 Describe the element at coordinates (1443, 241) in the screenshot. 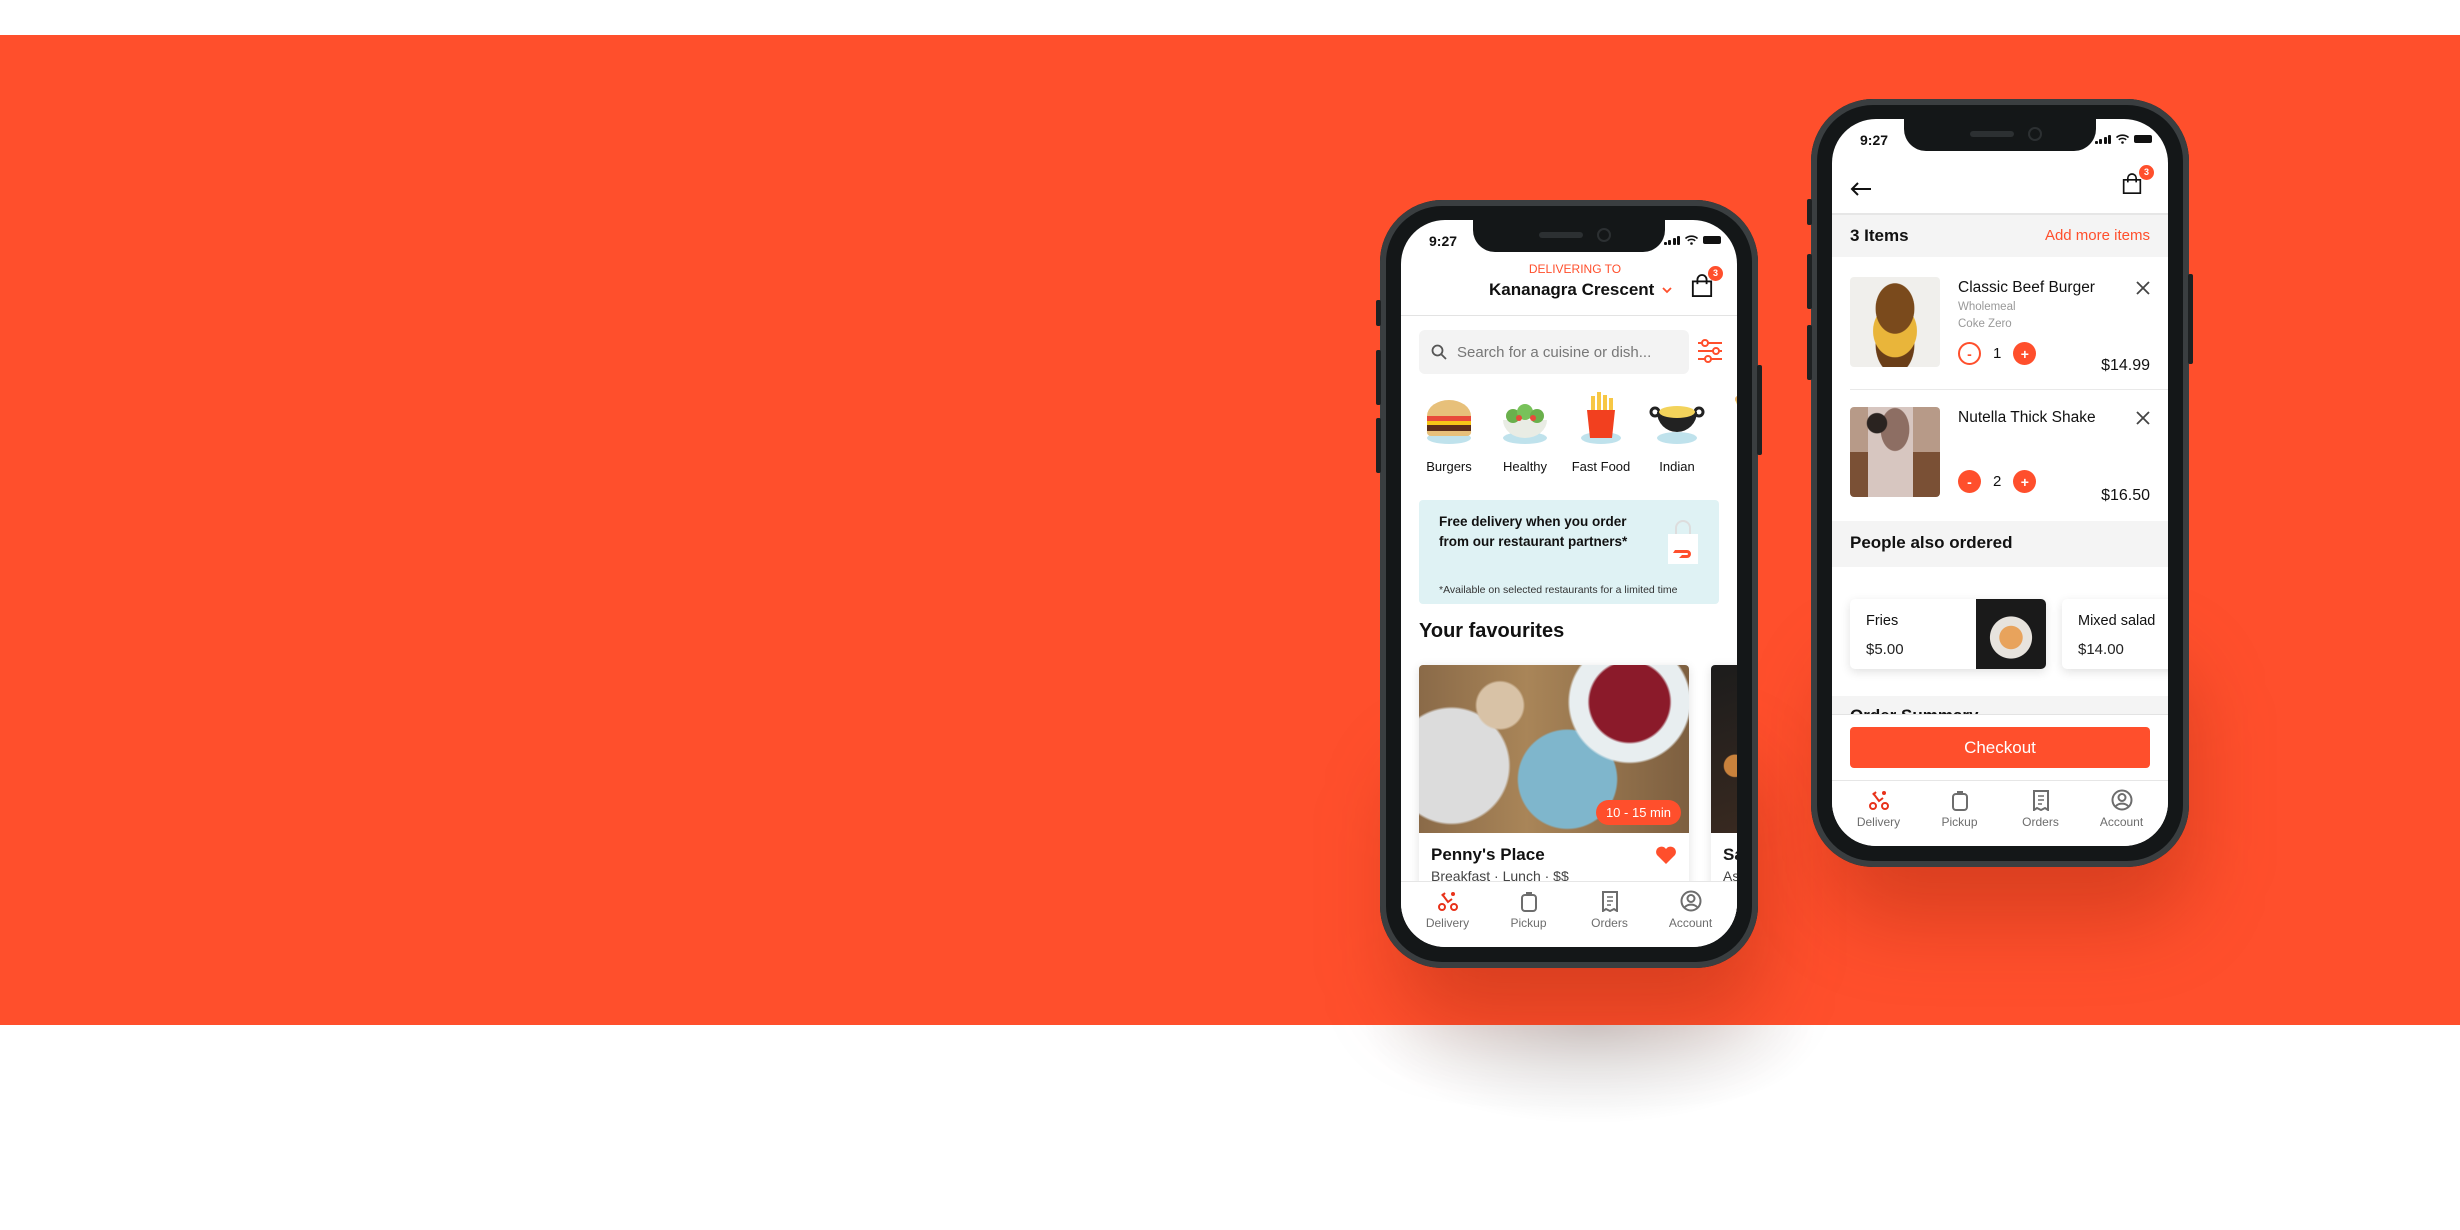

I see `status-time: 9:27` at that location.